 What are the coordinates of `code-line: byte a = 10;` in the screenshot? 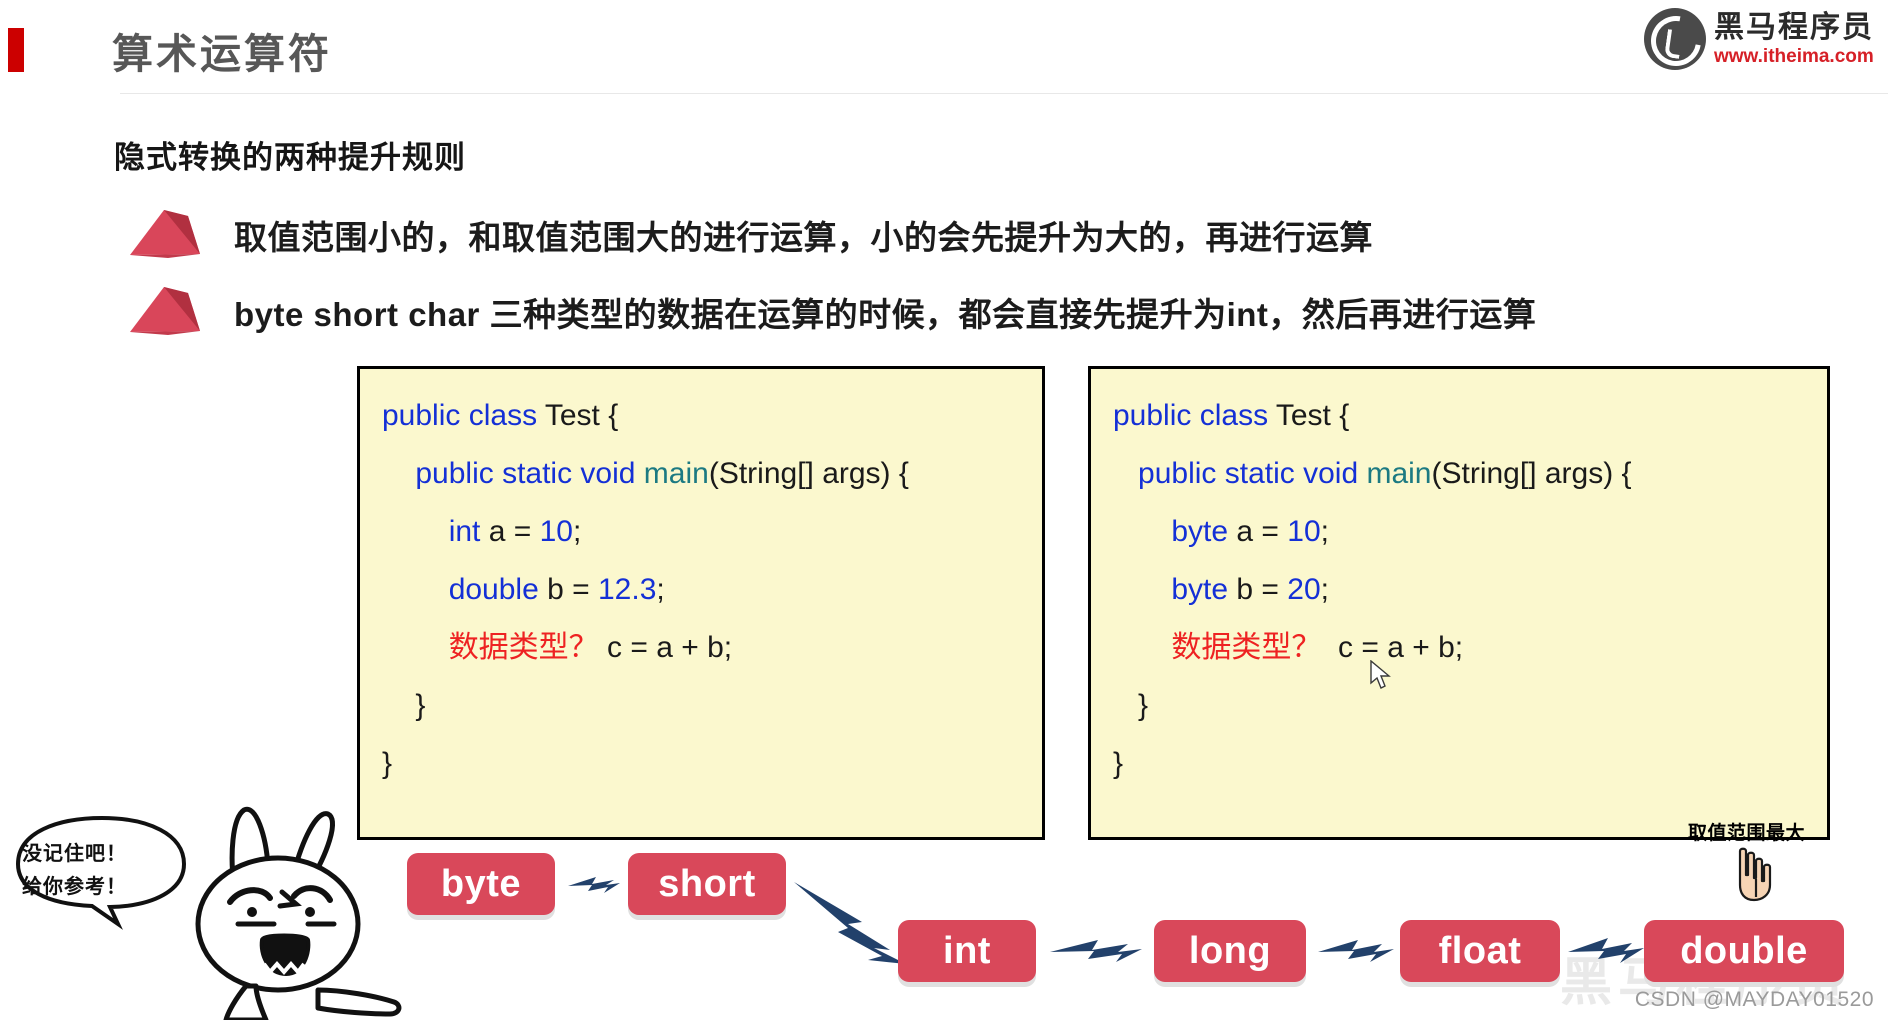 It's located at (1459, 532).